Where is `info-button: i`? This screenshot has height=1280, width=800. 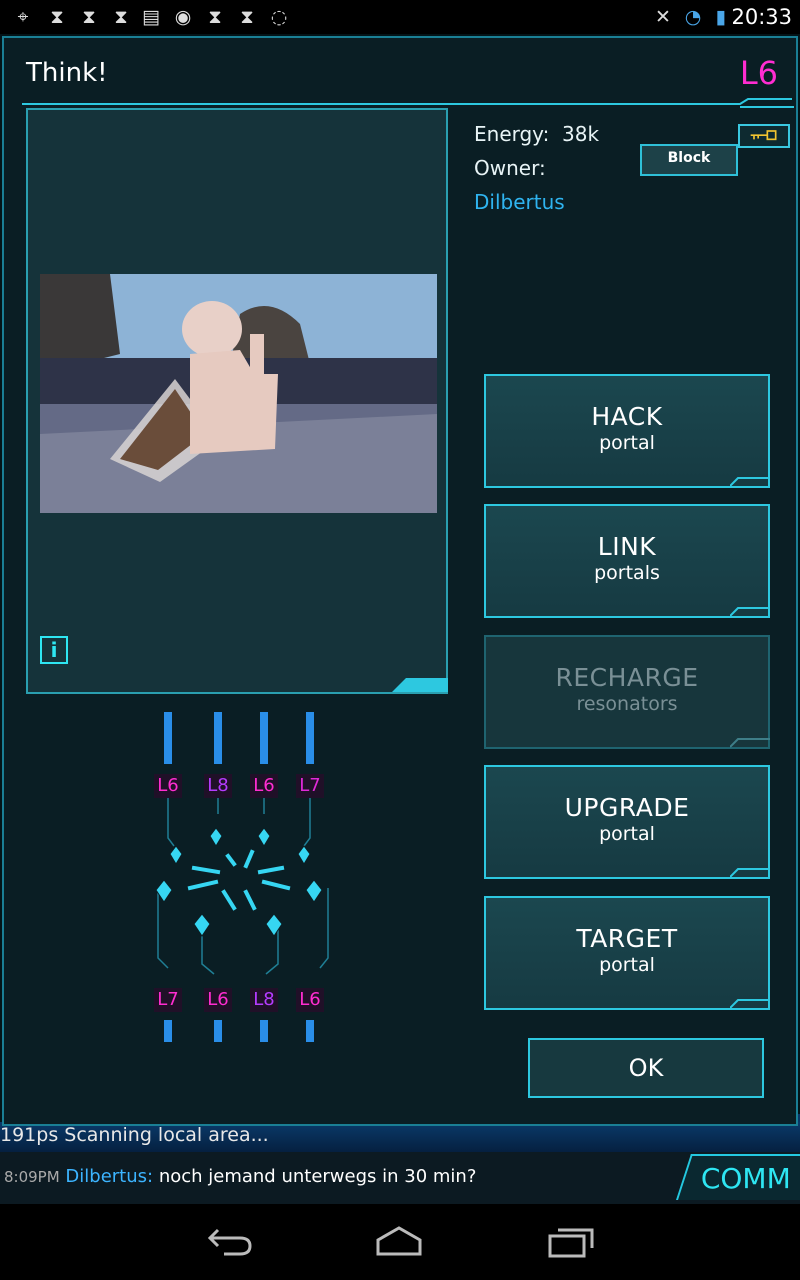 info-button: i is located at coordinates (54, 650).